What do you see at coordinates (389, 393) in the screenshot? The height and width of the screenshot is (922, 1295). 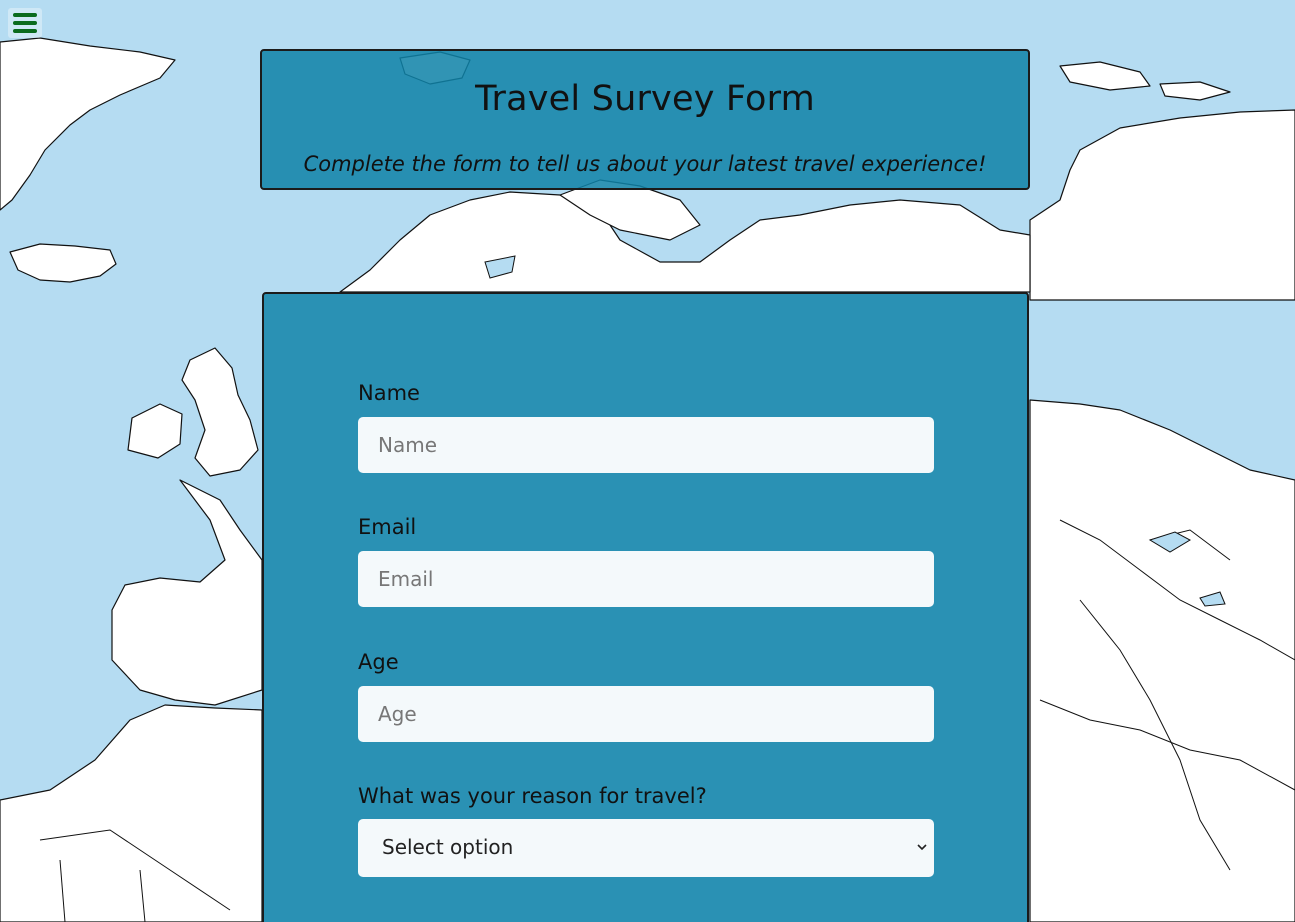 I see `name-label: Name` at bounding box center [389, 393].